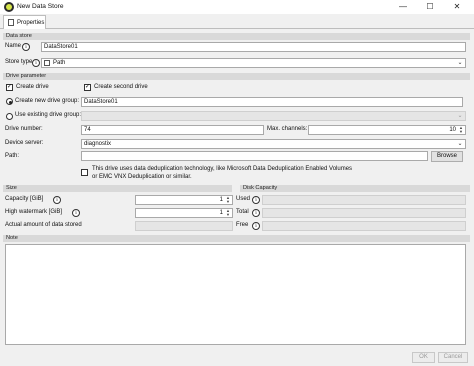  What do you see at coordinates (221, 200) in the screenshot?
I see `capacity-value: 1` at bounding box center [221, 200].